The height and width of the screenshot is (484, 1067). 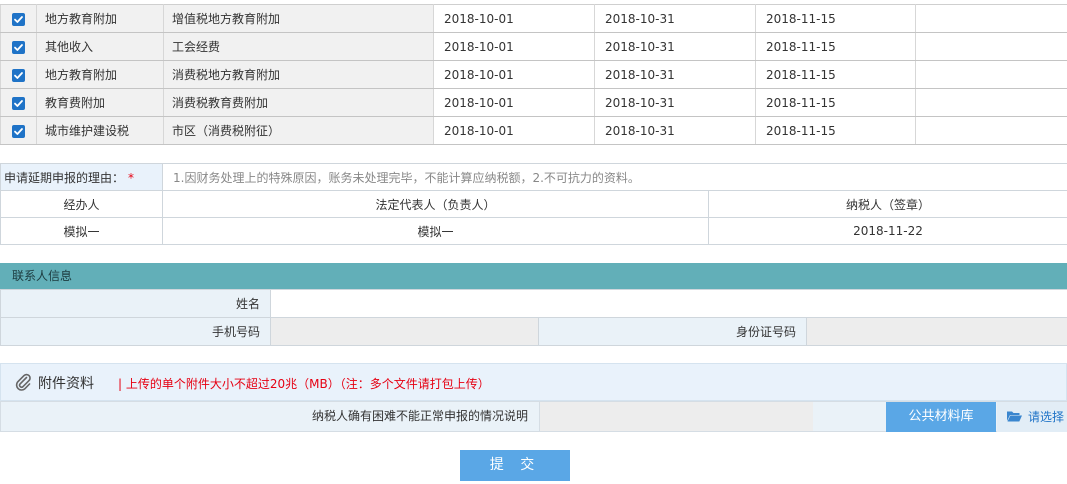 What do you see at coordinates (135, 303) in the screenshot?
I see `name-label: 姓名` at bounding box center [135, 303].